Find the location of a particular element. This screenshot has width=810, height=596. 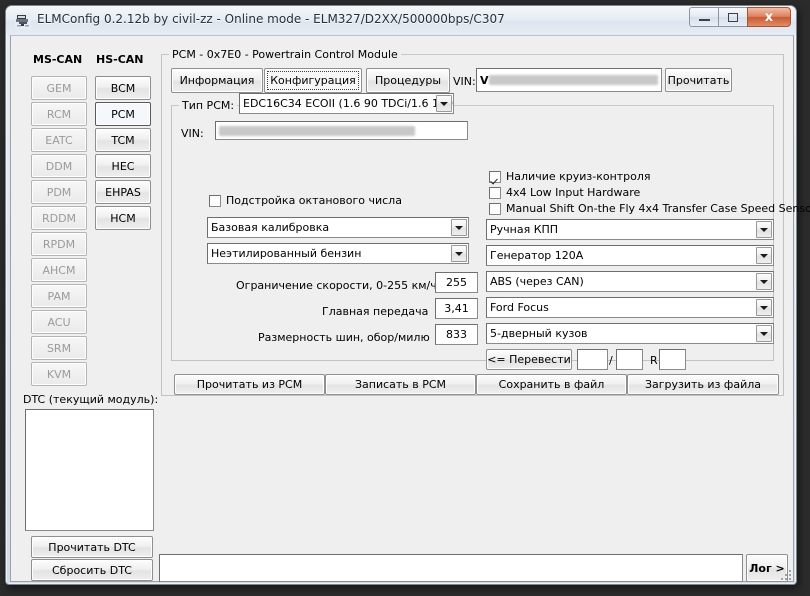

config-vin-input is located at coordinates (341, 130).